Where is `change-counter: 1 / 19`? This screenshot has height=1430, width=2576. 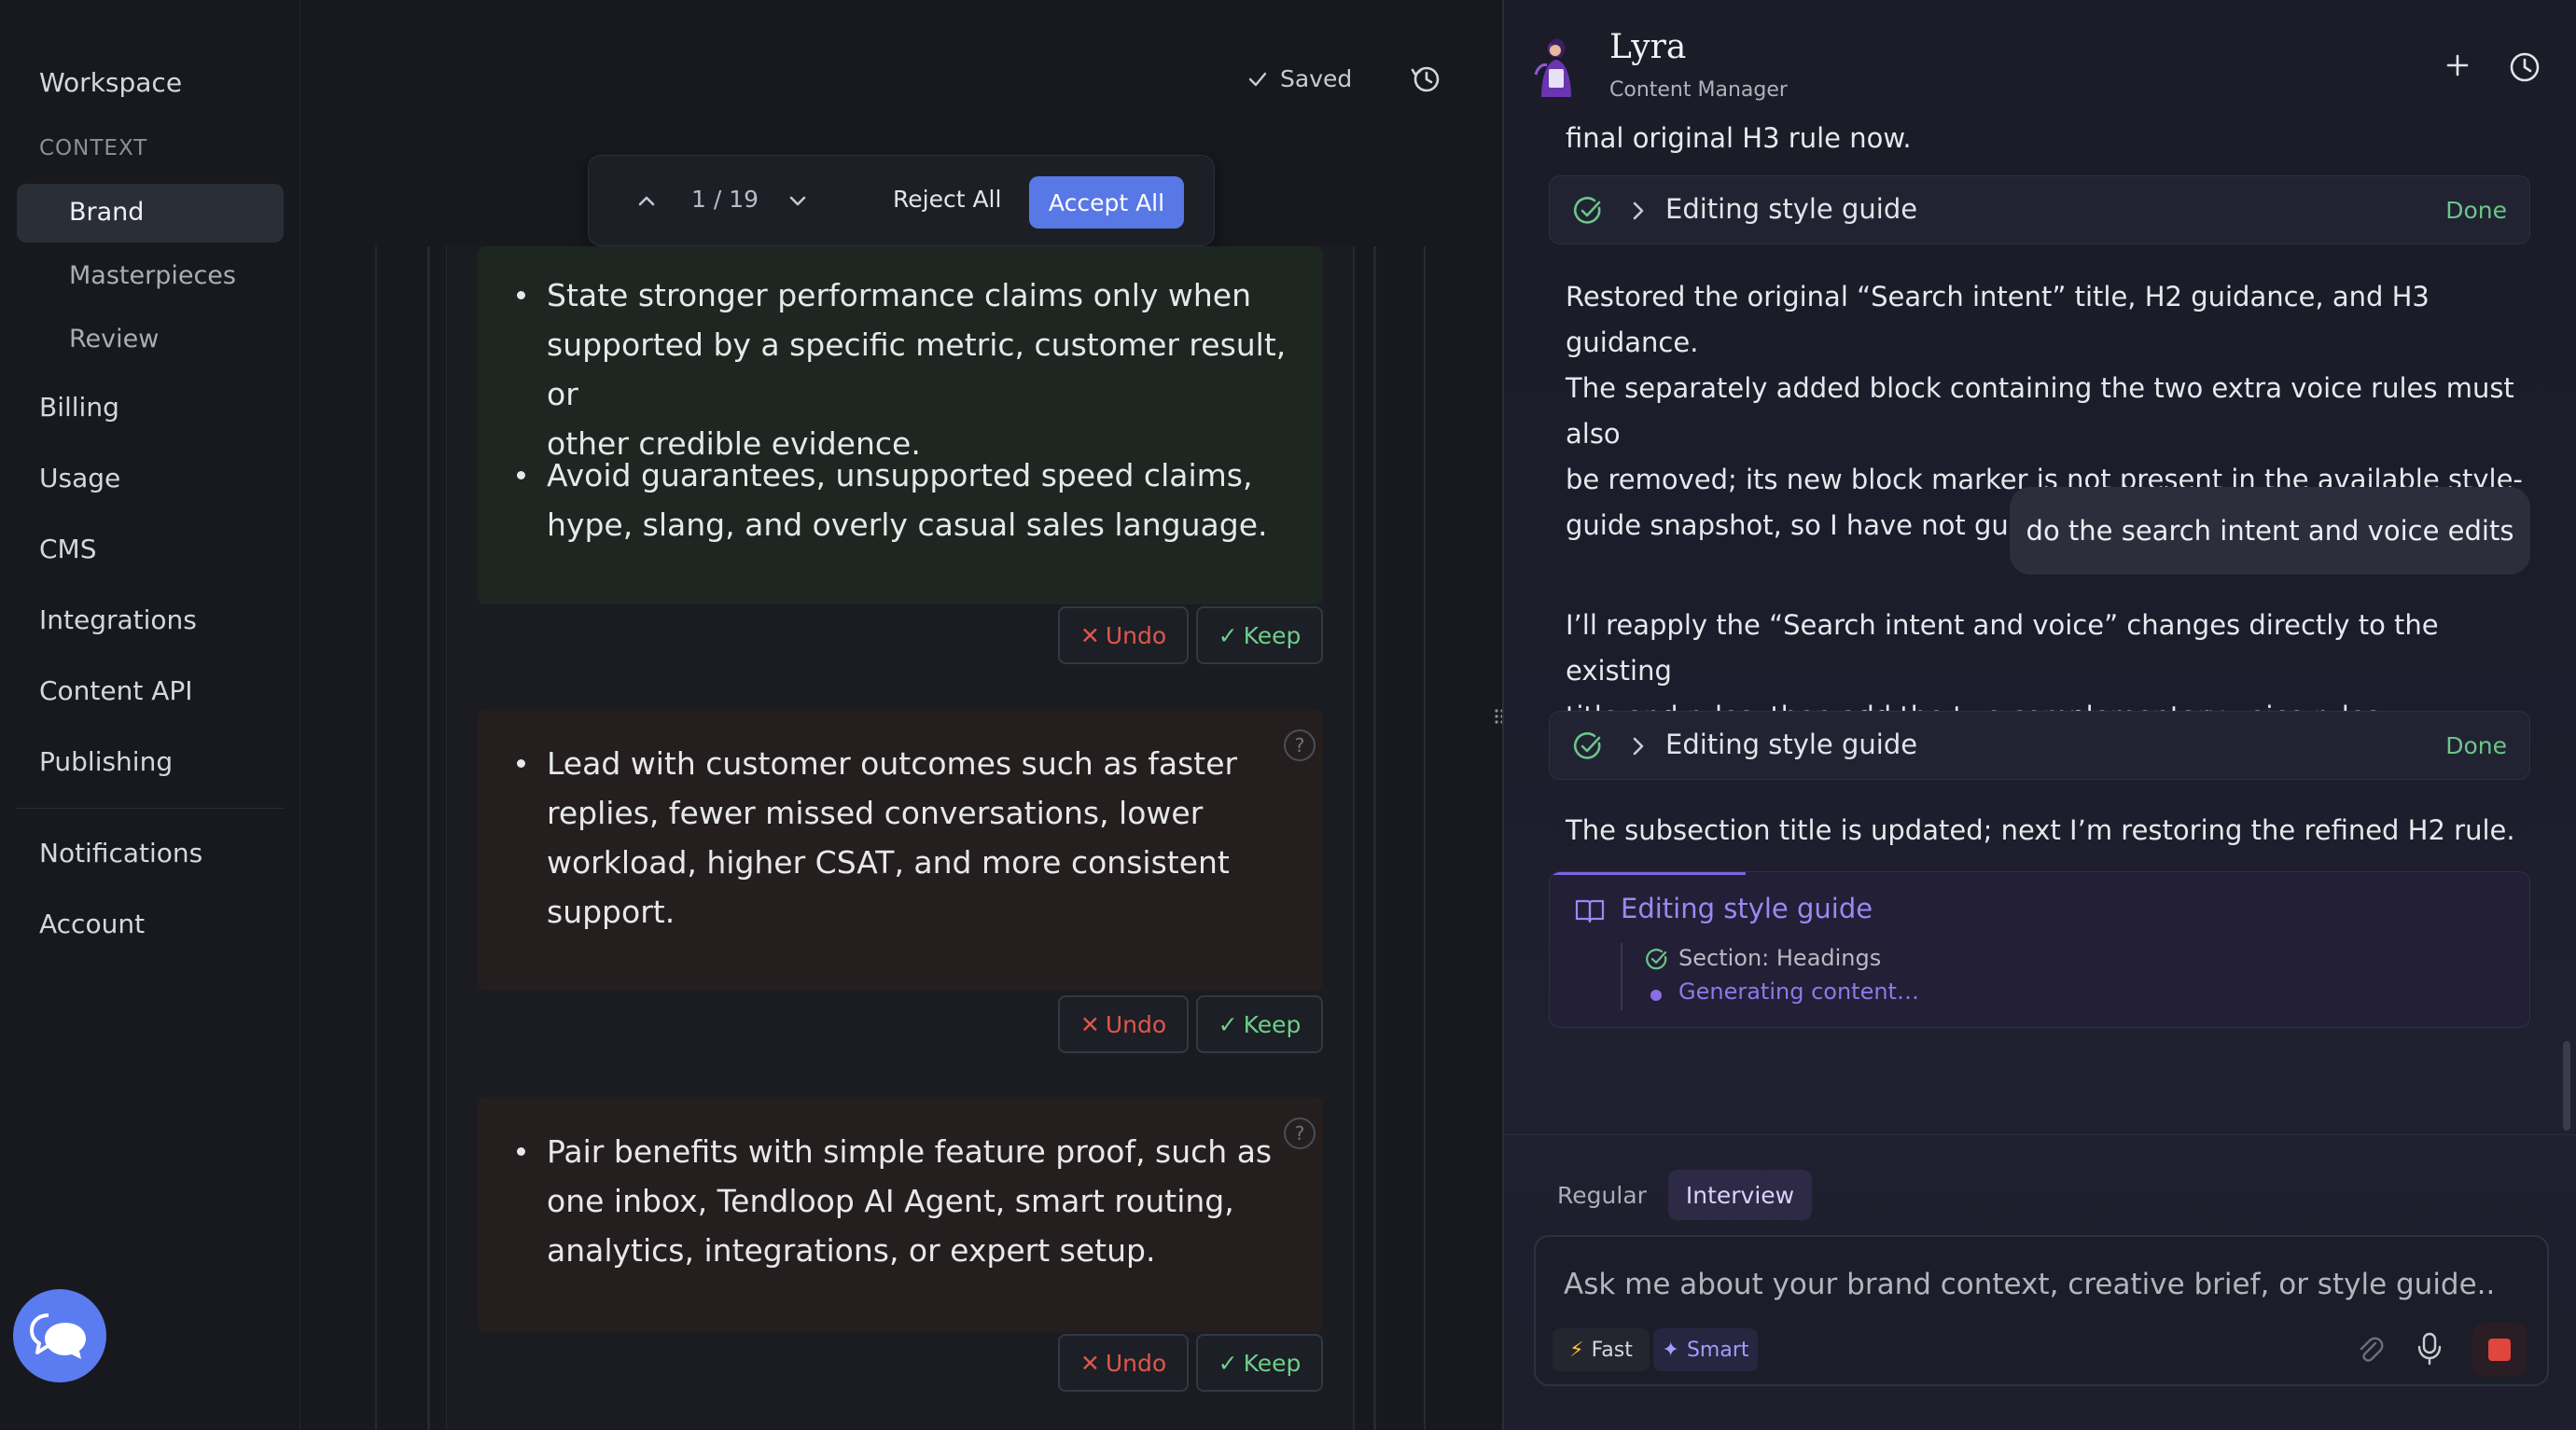
change-counter: 1 / 19 is located at coordinates (725, 199).